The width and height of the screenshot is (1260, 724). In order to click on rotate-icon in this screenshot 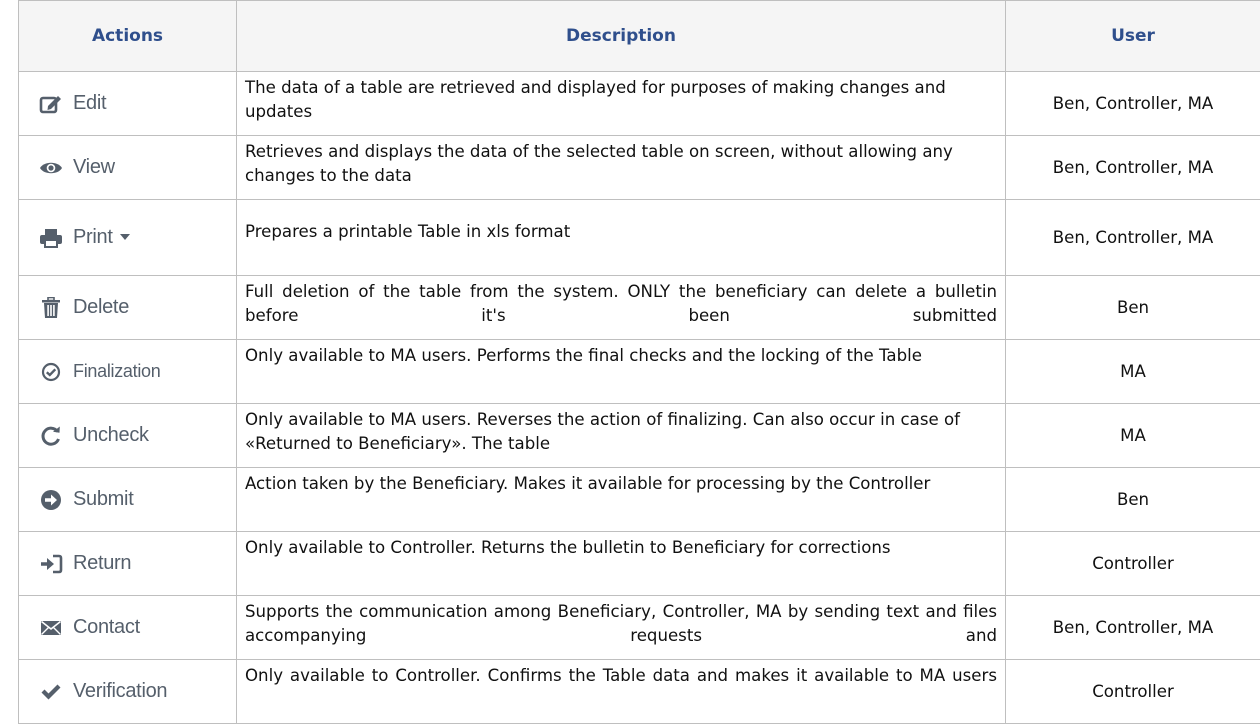, I will do `click(51, 436)`.